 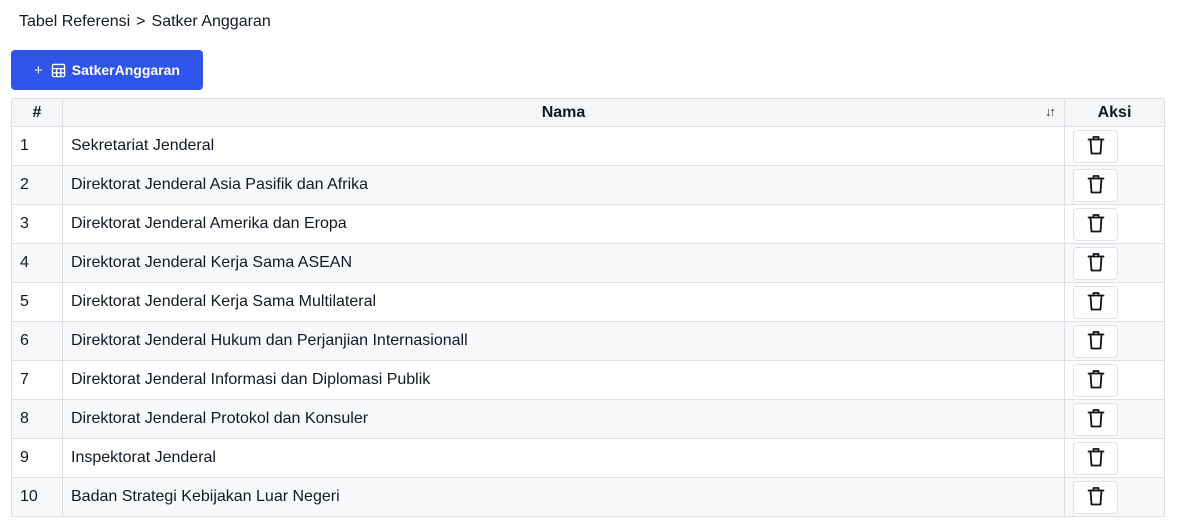 What do you see at coordinates (37, 146) in the screenshot?
I see `row-number: 1` at bounding box center [37, 146].